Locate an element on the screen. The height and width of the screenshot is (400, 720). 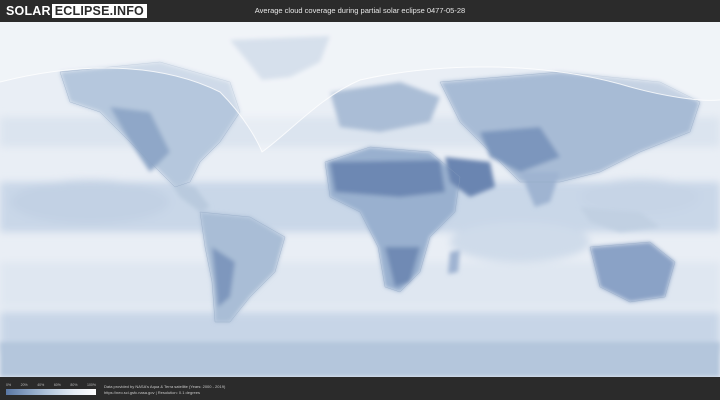
legend-tick: 100% is located at coordinates (91, 385).